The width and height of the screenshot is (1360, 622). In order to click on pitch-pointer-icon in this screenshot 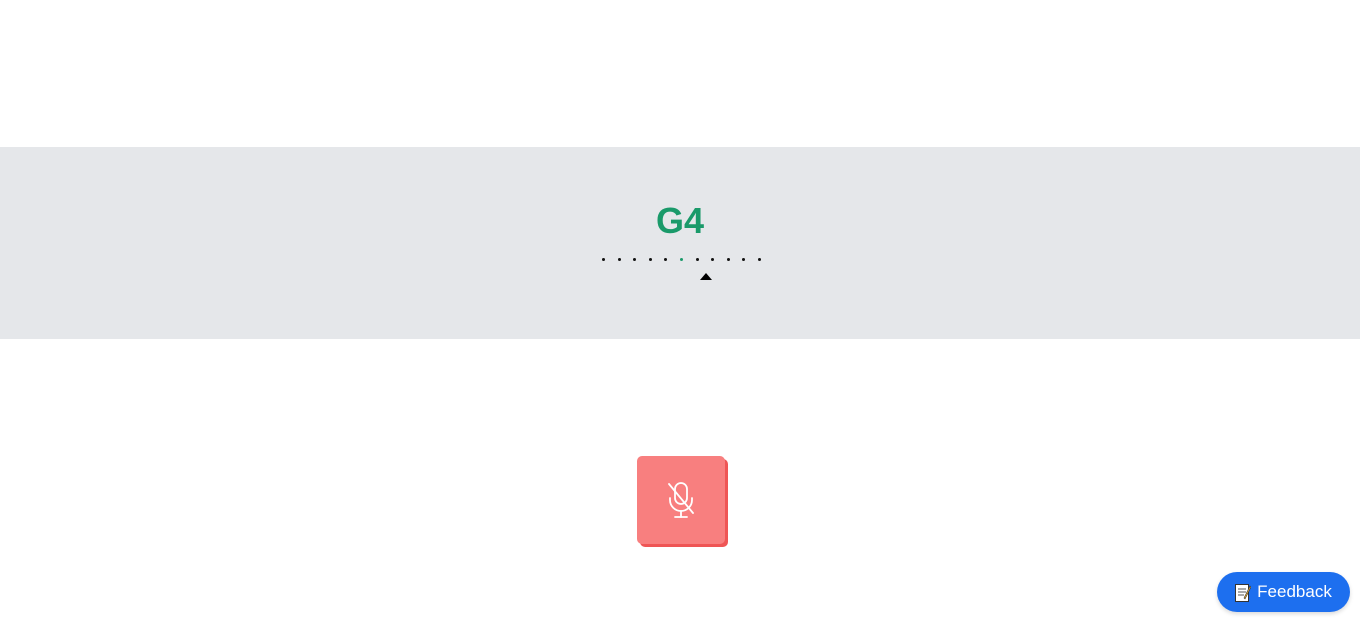, I will do `click(706, 276)`.